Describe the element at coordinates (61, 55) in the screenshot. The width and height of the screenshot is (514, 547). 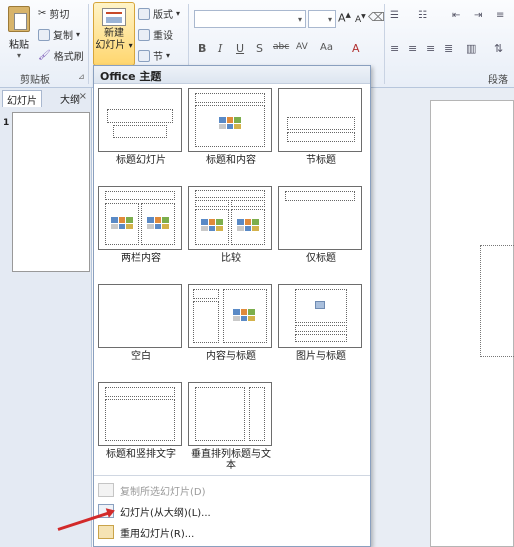
I see `format-painter-button: 🖌 格式刷` at that location.